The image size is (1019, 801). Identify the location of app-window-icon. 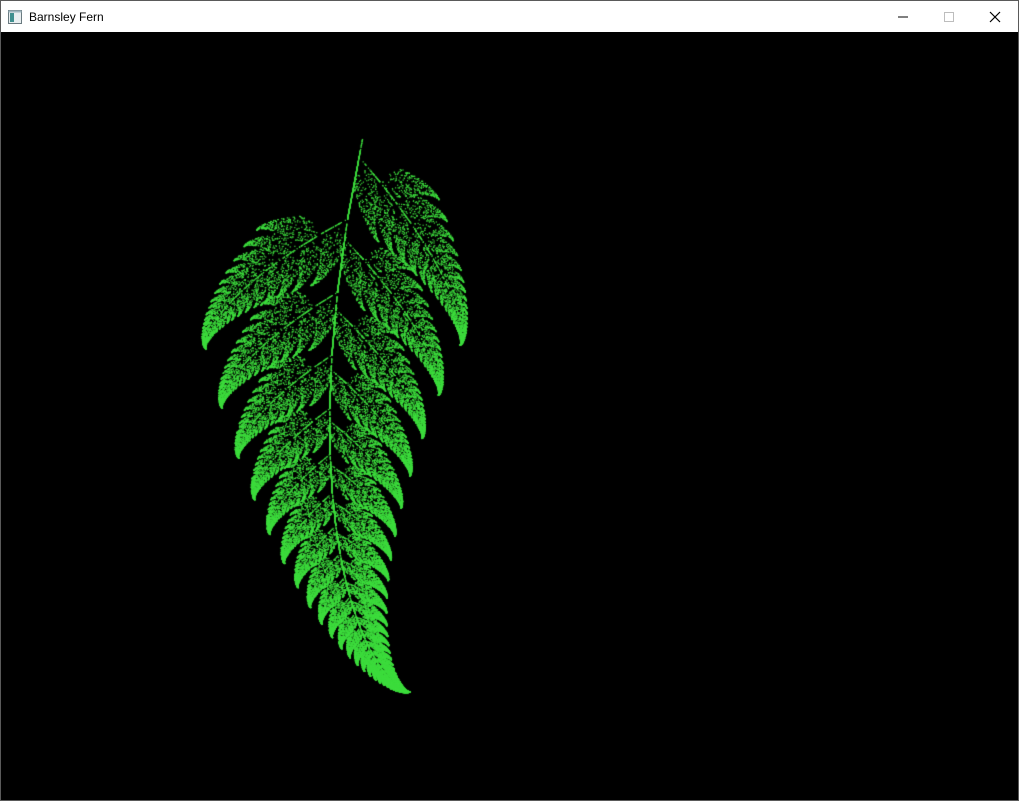
(15, 16).